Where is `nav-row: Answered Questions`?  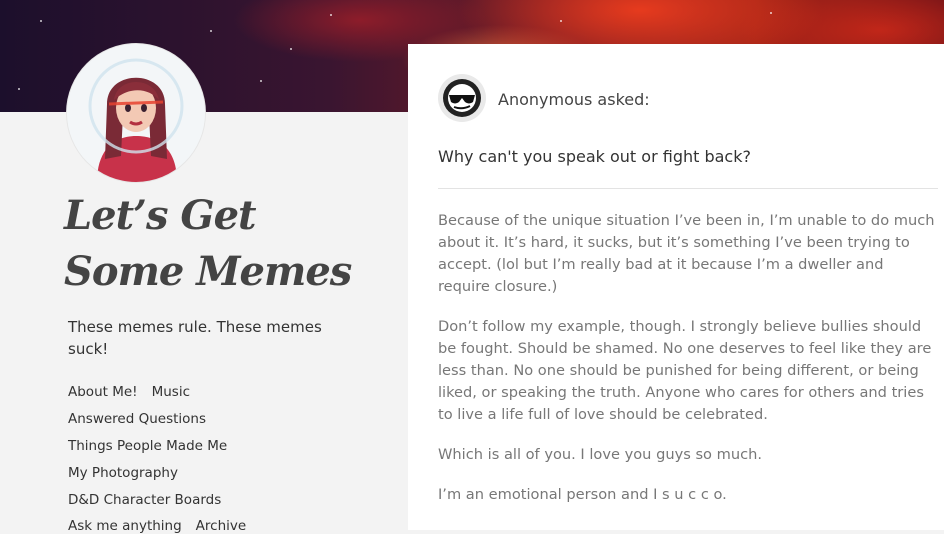 nav-row: Answered Questions is located at coordinates (137, 419).